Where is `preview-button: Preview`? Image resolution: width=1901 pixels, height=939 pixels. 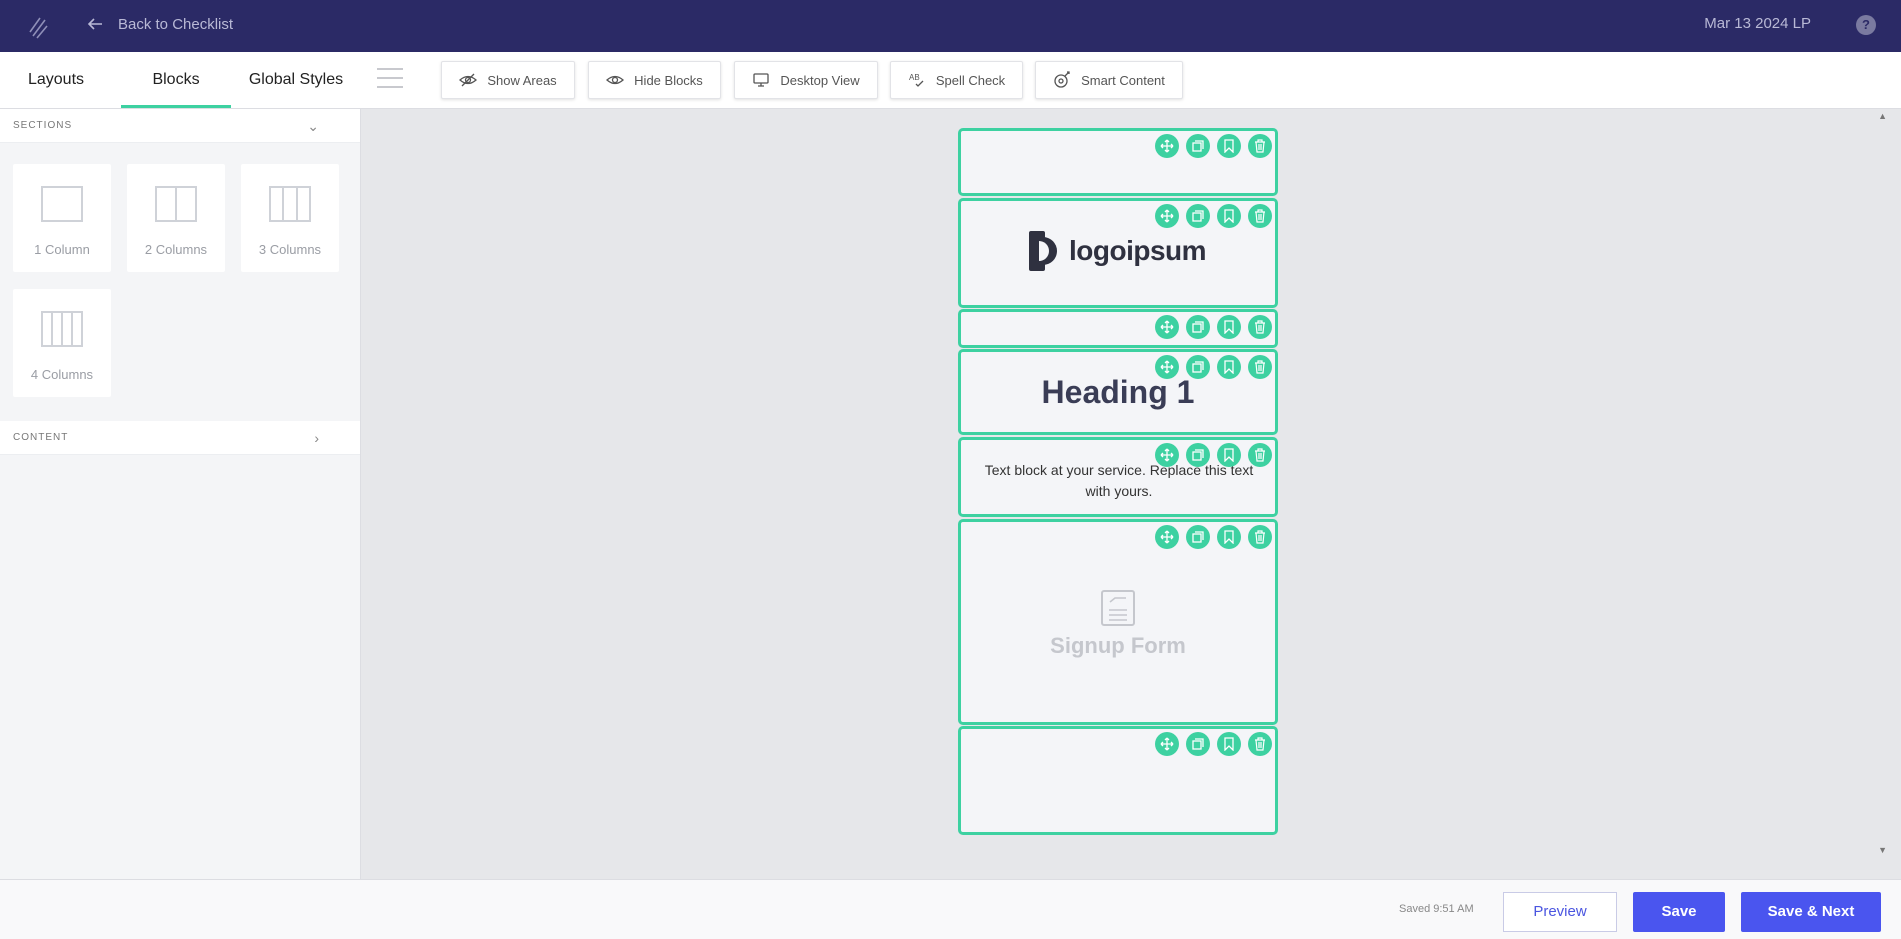 preview-button: Preview is located at coordinates (1560, 912).